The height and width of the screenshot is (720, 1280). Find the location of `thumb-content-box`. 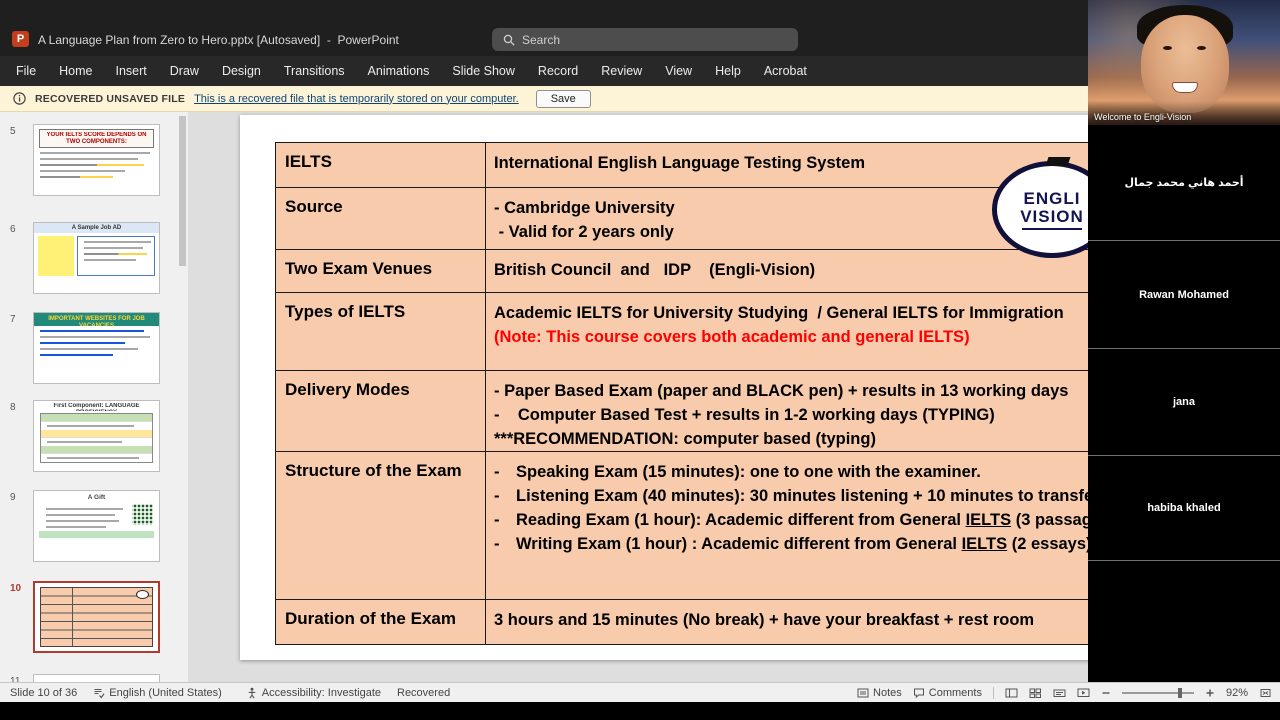

thumb-content-box is located at coordinates (116, 256).